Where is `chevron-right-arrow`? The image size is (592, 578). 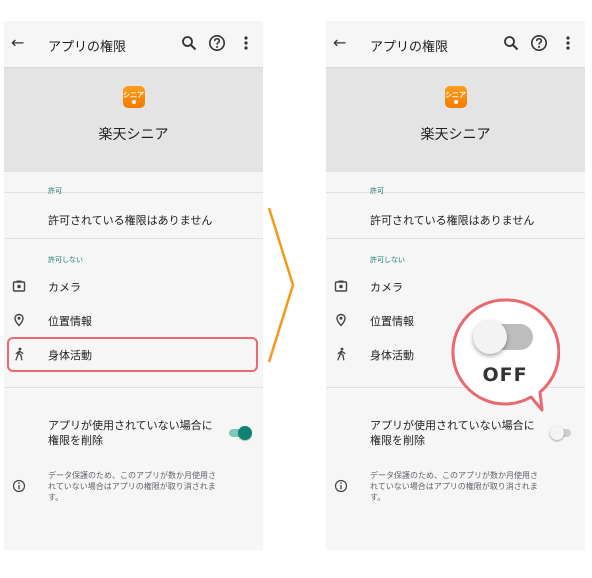 chevron-right-arrow is located at coordinates (281, 285).